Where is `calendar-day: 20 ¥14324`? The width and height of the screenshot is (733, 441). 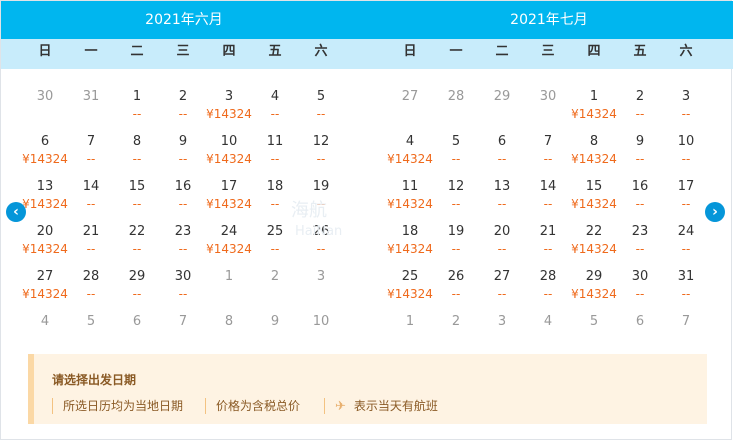
calendar-day: 20 ¥14324 is located at coordinates (45, 243).